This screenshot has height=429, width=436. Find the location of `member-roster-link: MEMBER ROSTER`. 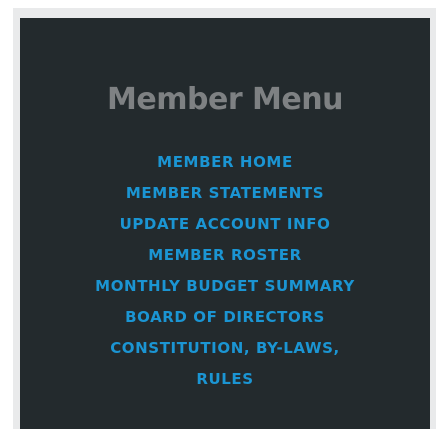

member-roster-link: MEMBER ROSTER is located at coordinates (225, 255).